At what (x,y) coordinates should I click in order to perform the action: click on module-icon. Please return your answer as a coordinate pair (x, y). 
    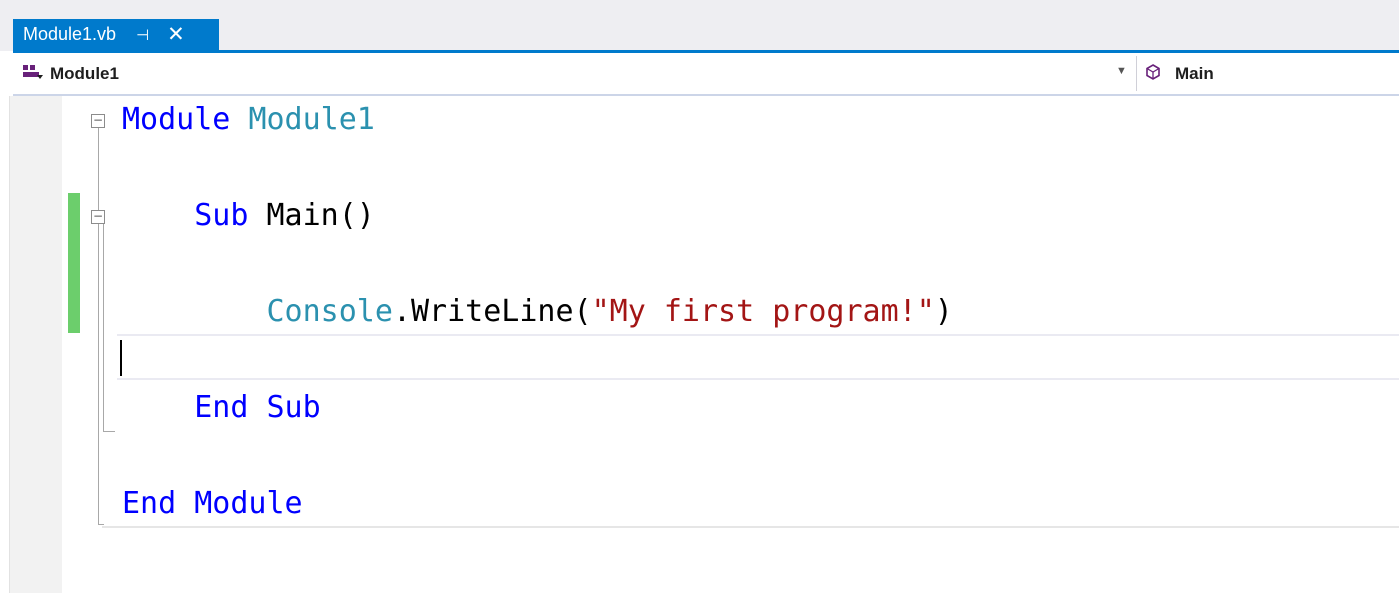
    Looking at the image, I should click on (33, 74).